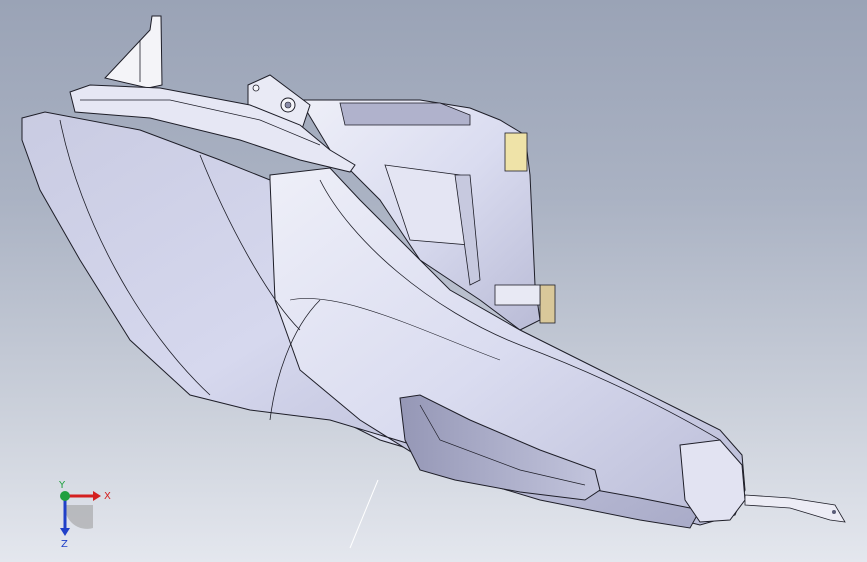 The width and height of the screenshot is (867, 562). I want to click on x-axis-label: X, so click(107, 496).